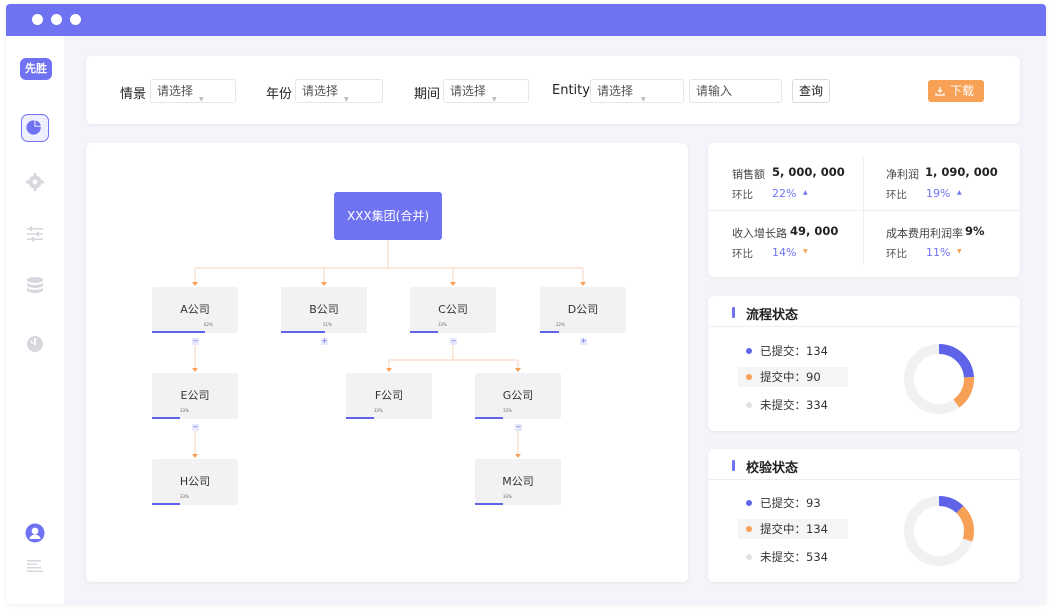 Image resolution: width=1056 pixels, height=616 pixels. I want to click on node-label: A公司, so click(195, 309).